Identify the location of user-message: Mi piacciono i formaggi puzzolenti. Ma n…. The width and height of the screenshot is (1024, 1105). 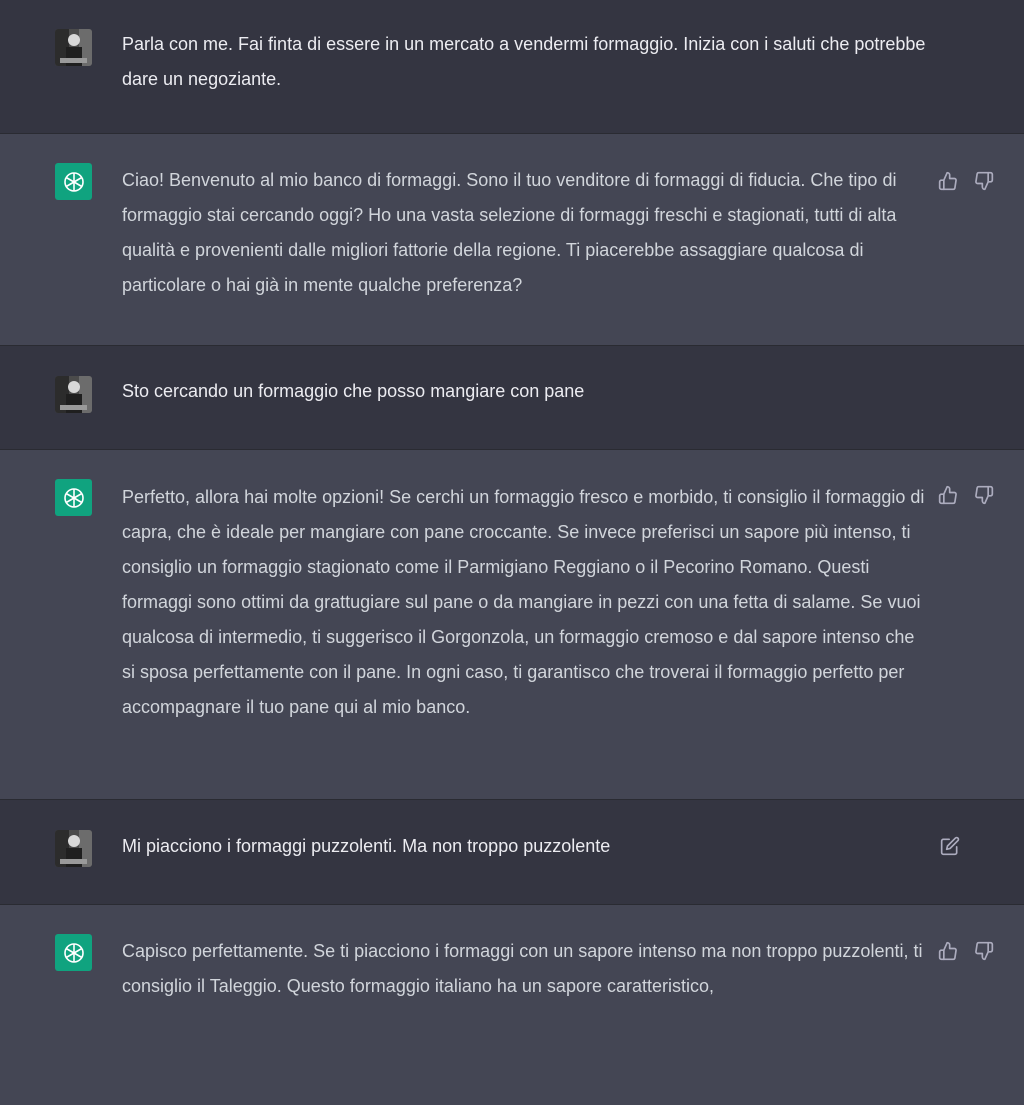
(512, 852).